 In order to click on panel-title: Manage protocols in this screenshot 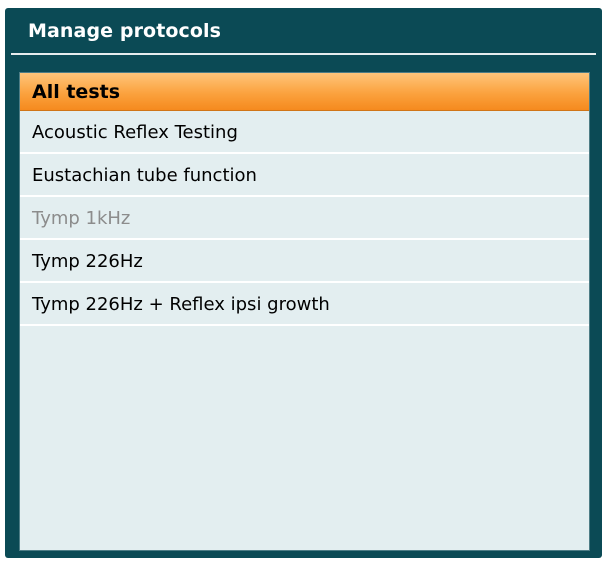, I will do `click(125, 31)`.